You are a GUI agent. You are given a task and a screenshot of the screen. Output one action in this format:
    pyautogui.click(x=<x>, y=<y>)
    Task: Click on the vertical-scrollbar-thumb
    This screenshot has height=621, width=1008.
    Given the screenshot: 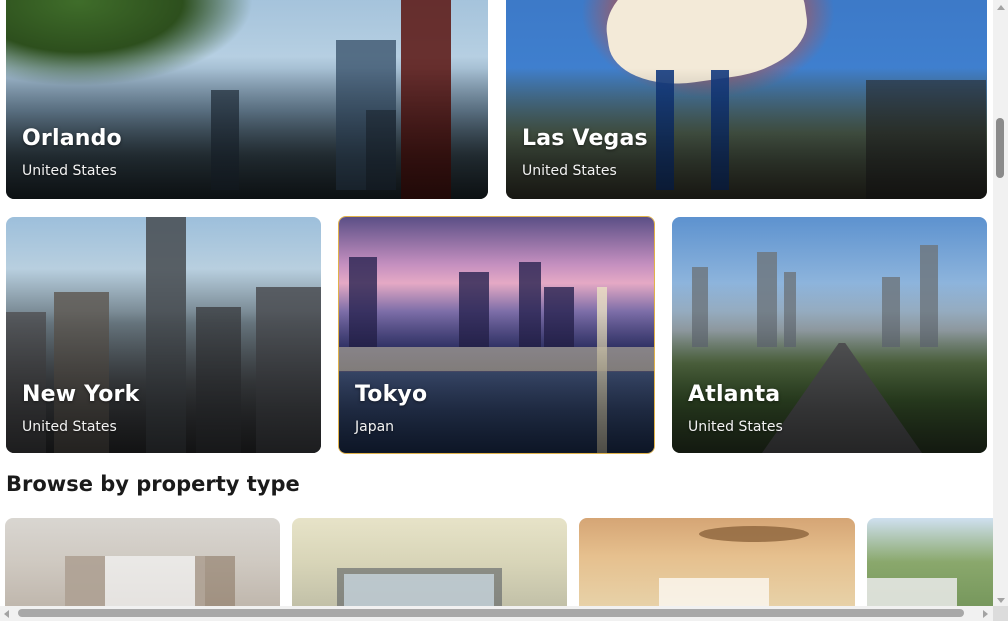 What is the action you would take?
    pyautogui.click(x=1000, y=148)
    